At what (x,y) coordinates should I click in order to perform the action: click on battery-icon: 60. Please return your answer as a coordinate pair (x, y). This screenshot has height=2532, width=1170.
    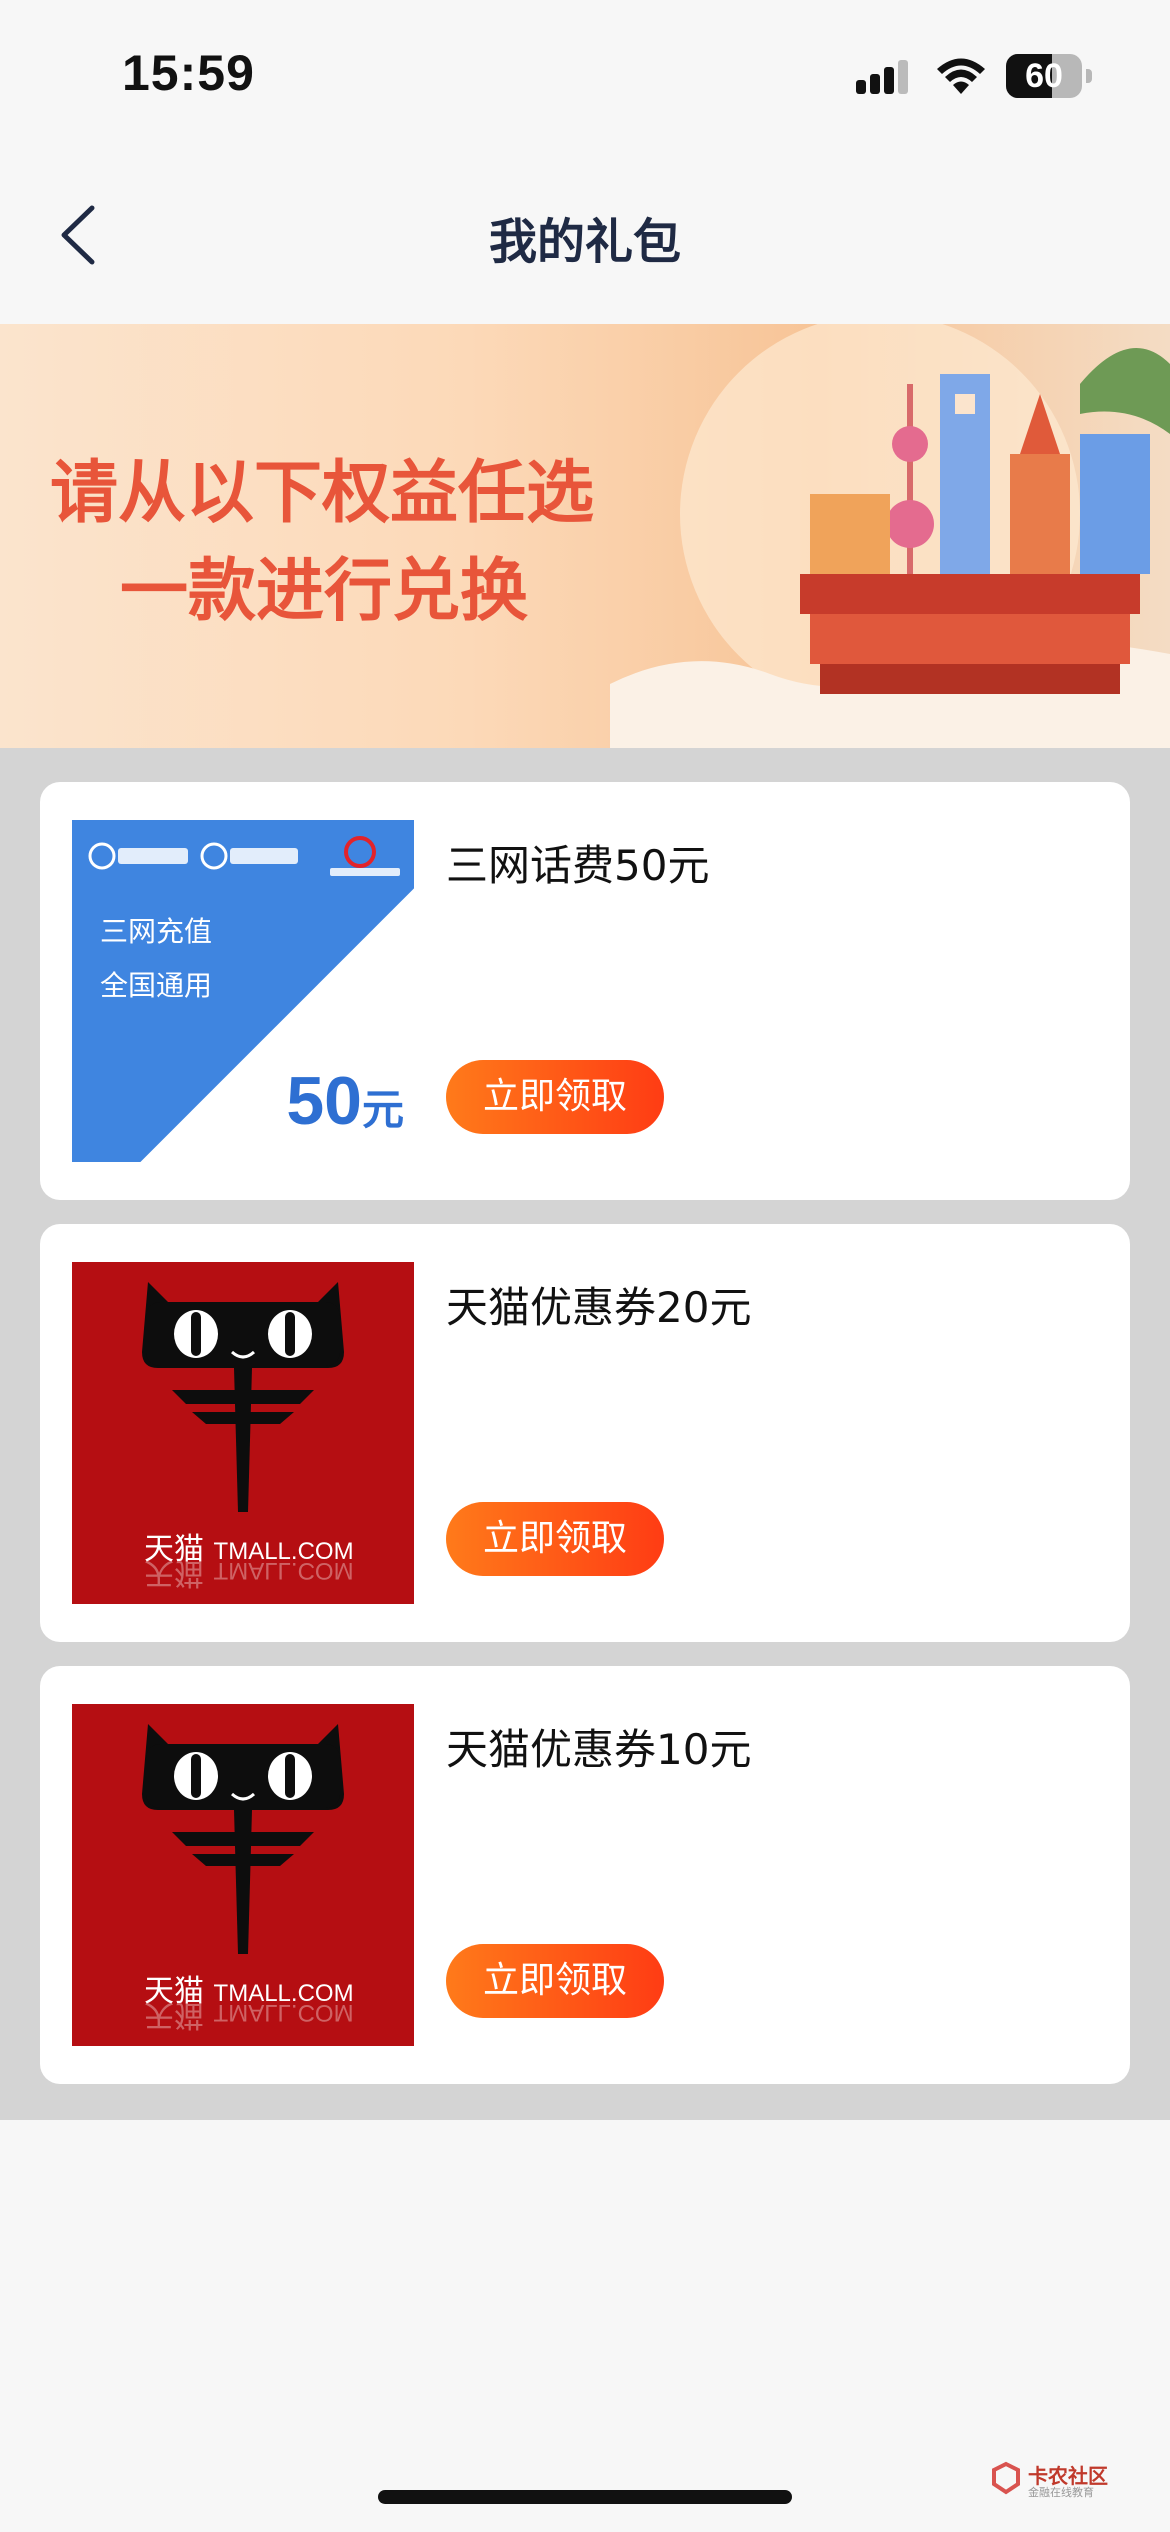
    Looking at the image, I should click on (1049, 76).